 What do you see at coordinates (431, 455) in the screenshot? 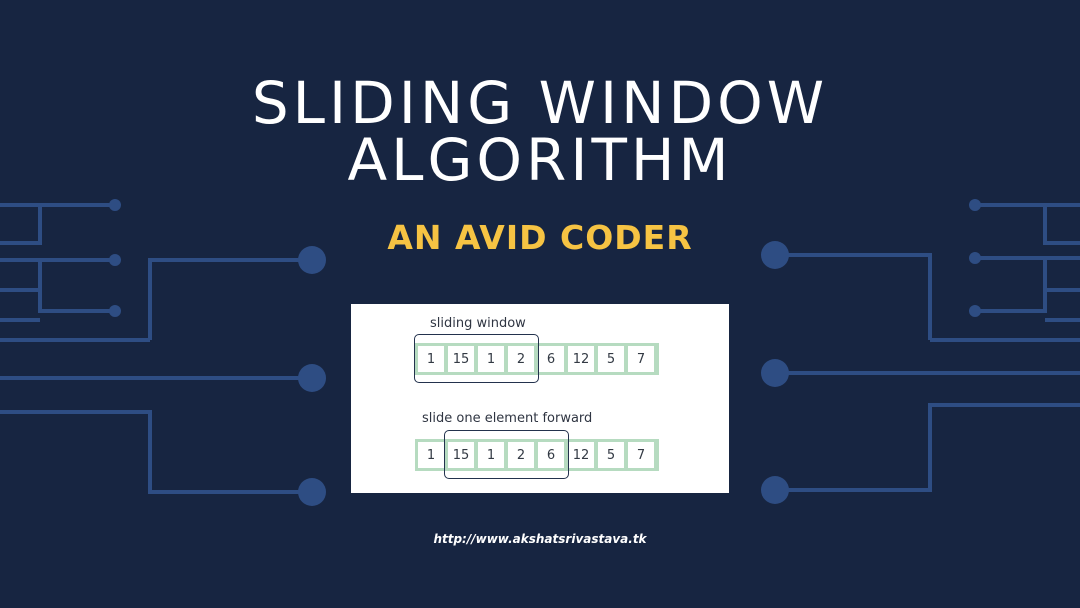
I see `array-cell: 1` at bounding box center [431, 455].